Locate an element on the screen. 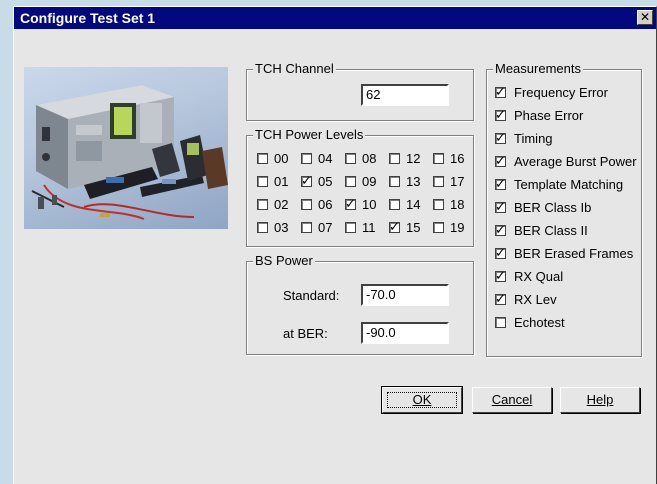  measurement-checkbox: Average Burst Power is located at coordinates (566, 161).